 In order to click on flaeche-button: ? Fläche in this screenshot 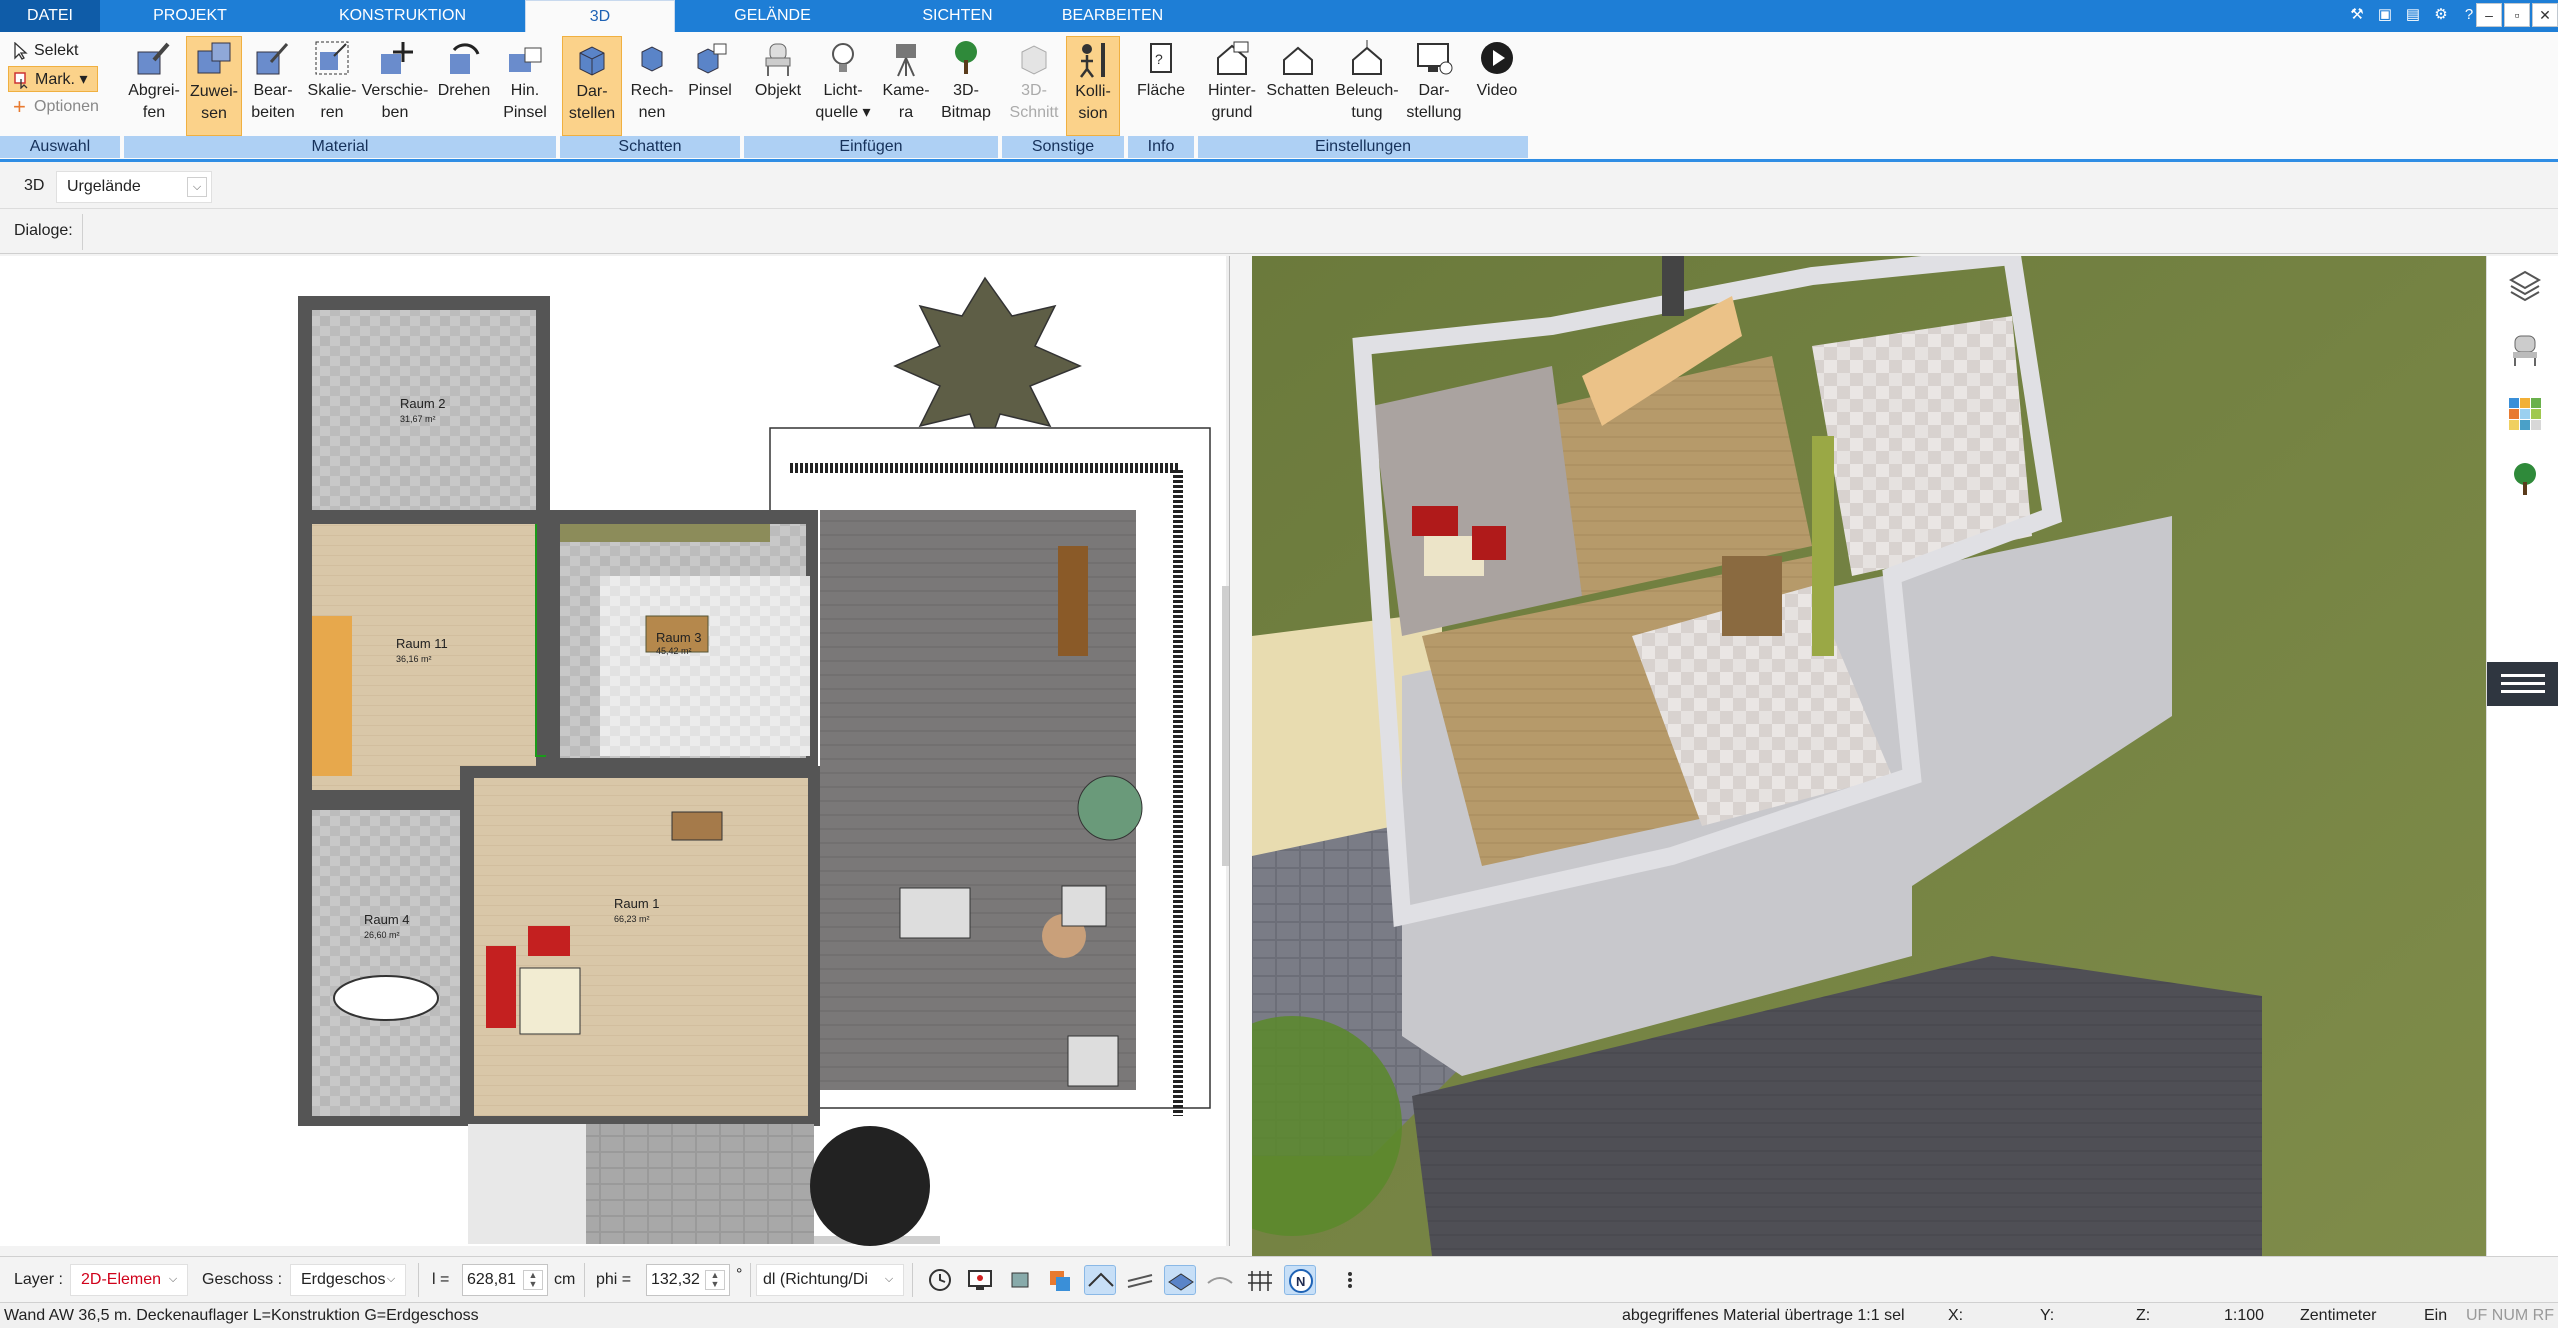, I will do `click(1161, 86)`.